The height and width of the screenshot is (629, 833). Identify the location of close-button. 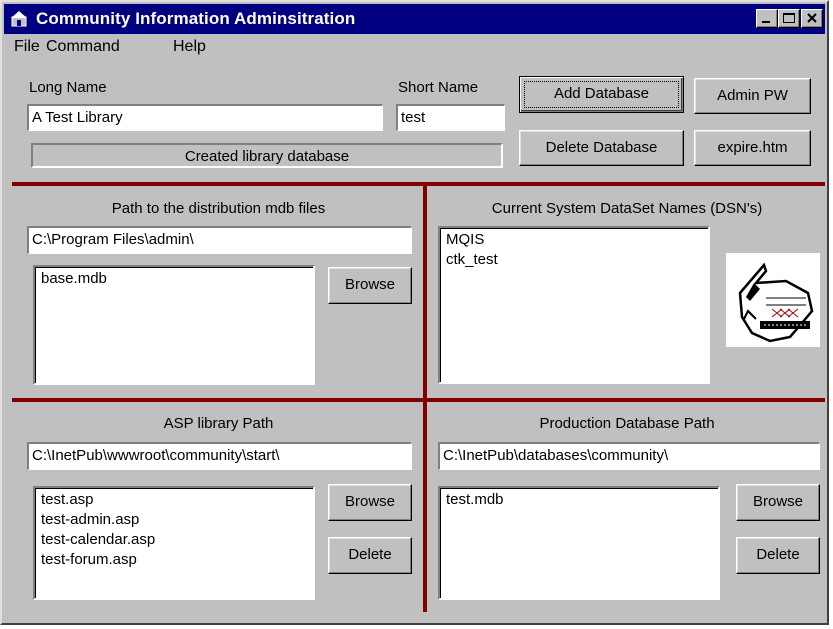
(812, 18).